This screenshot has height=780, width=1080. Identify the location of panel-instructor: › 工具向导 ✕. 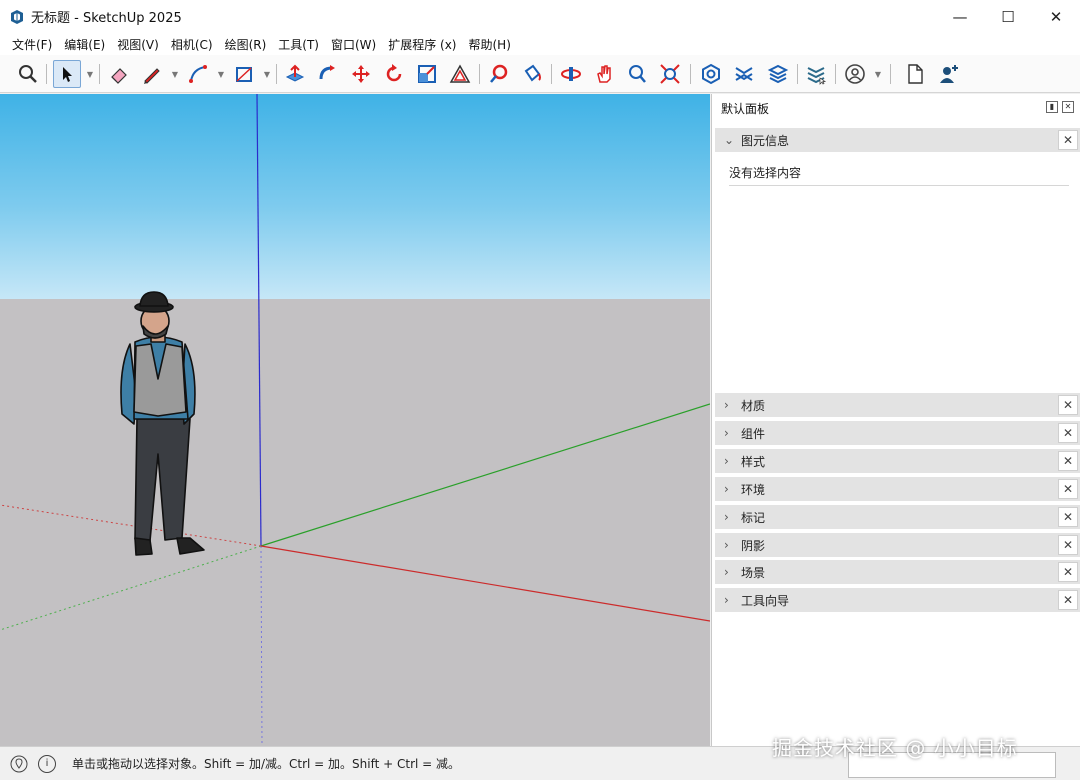
(897, 600).